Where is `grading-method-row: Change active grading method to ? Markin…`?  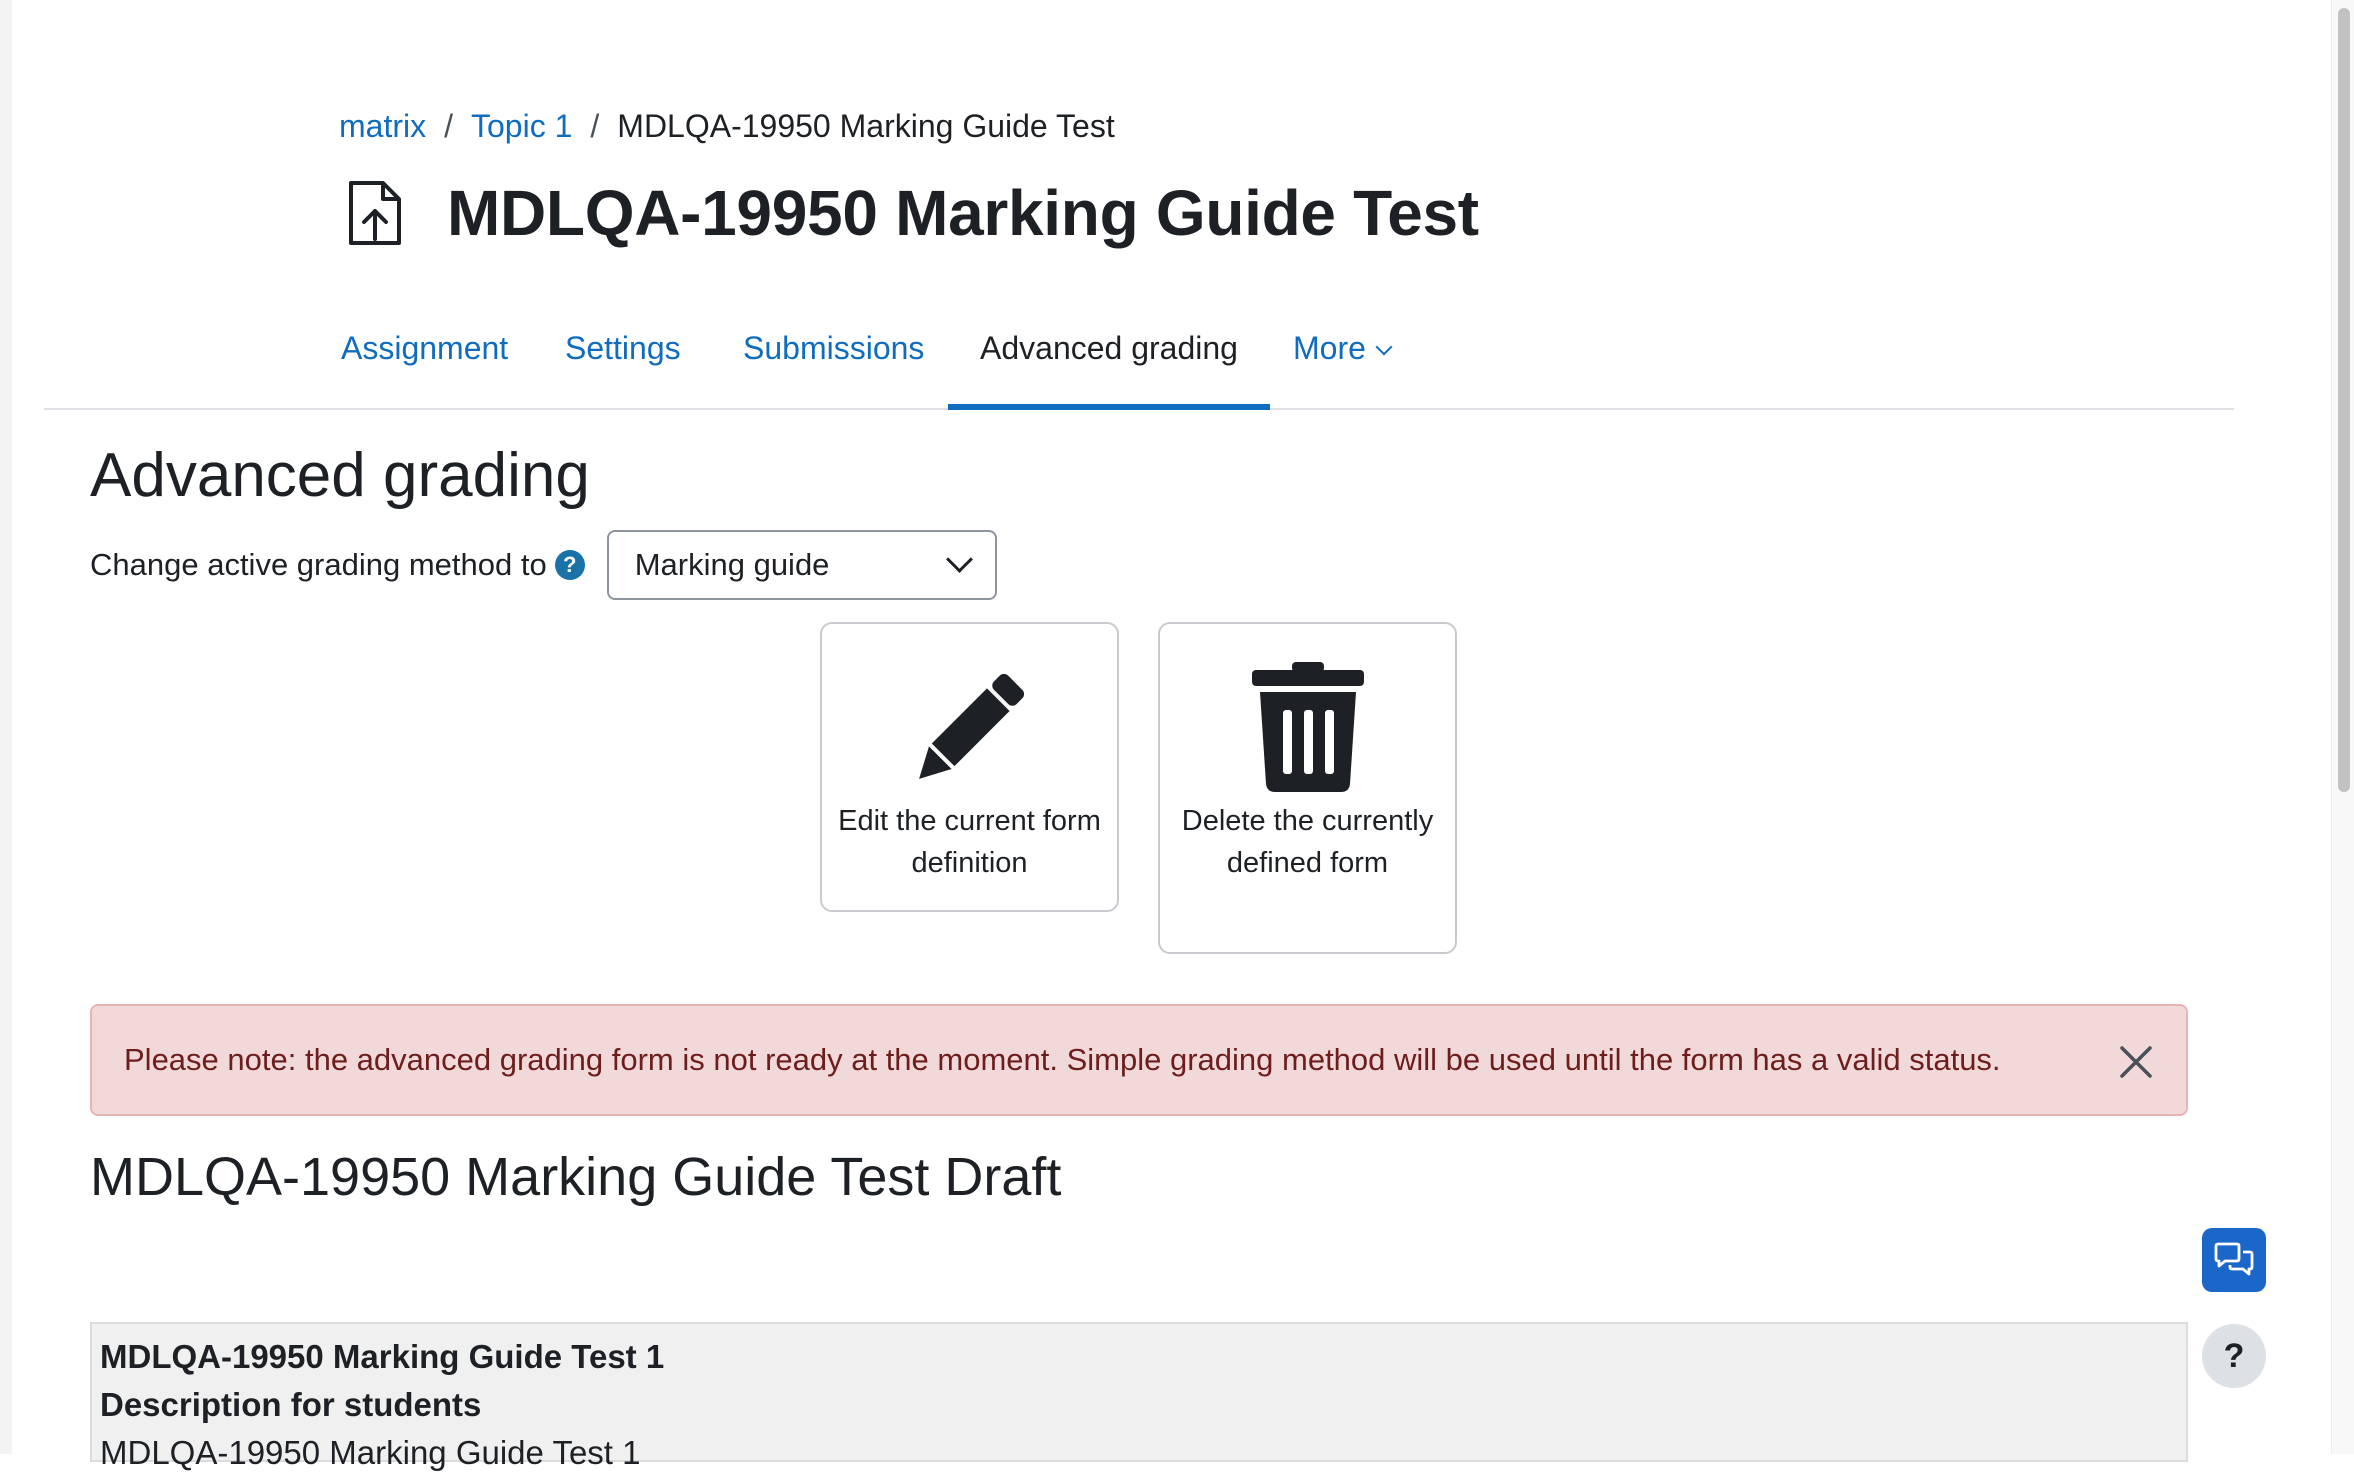 grading-method-row: Change active grading method to ? Markin… is located at coordinates (543, 565).